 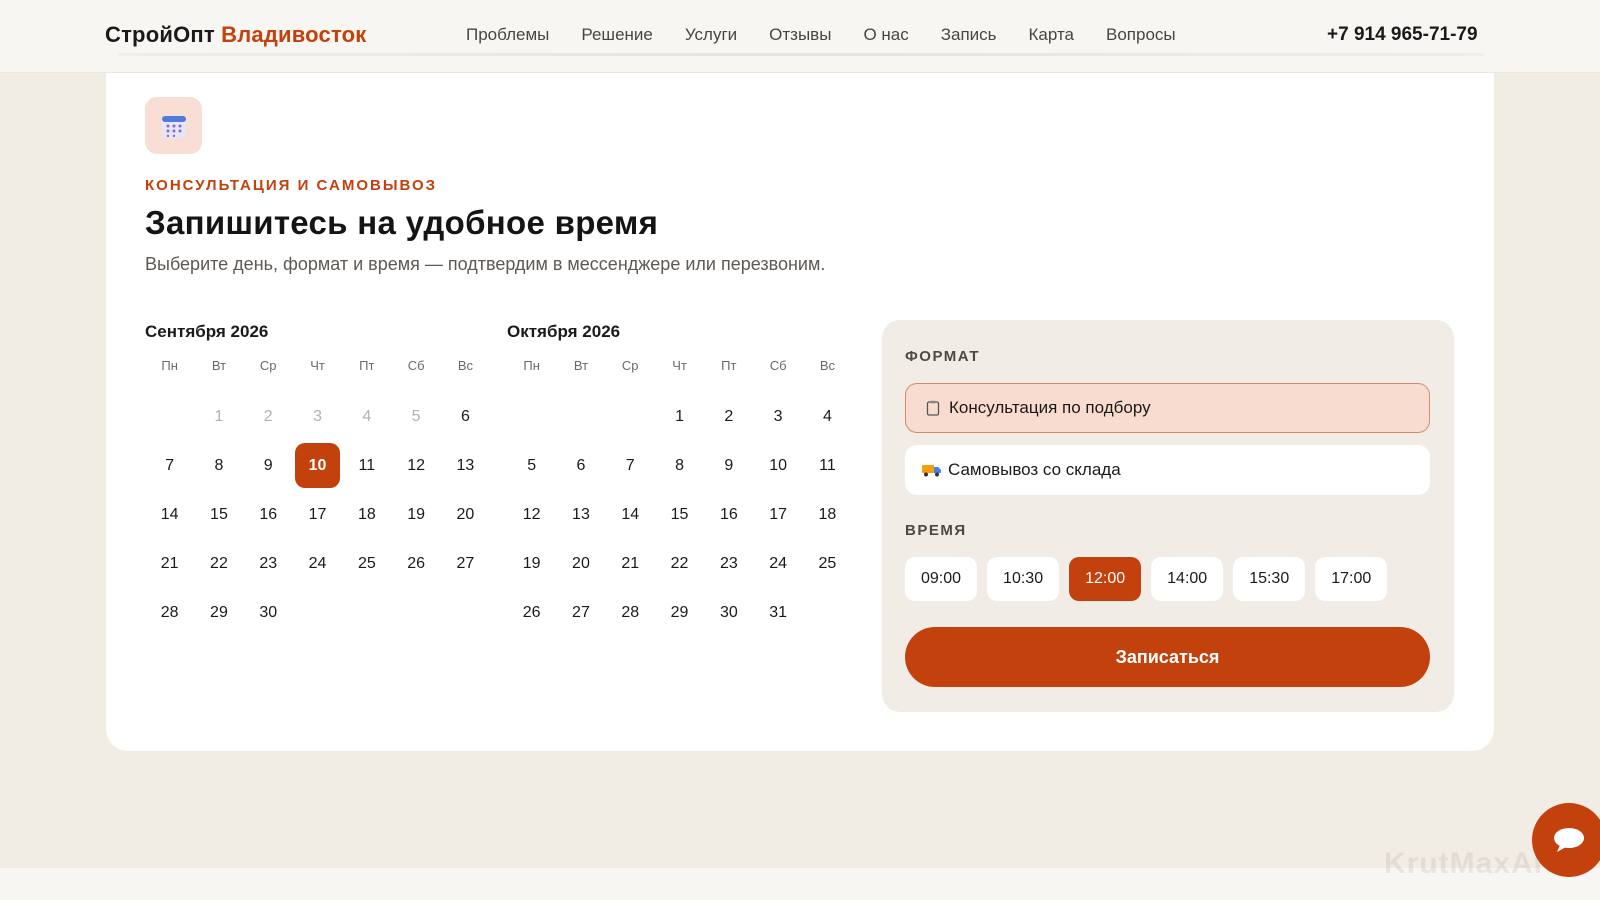 I want to click on calendar-day-number: 17, so click(x=778, y=514).